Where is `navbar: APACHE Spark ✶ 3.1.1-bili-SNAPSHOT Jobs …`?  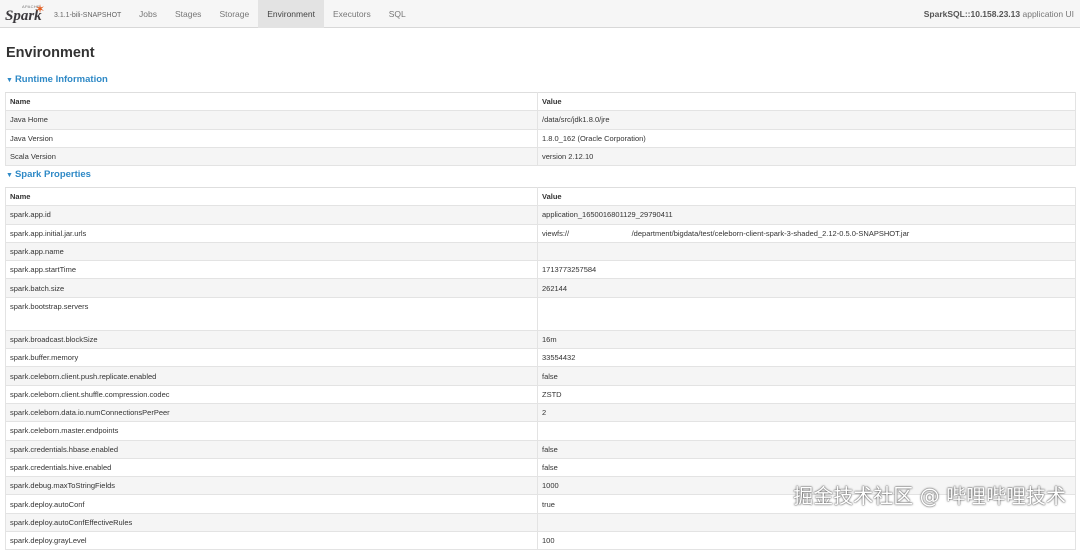
navbar: APACHE Spark ✶ 3.1.1-bili-SNAPSHOT Jobs … is located at coordinates (540, 14).